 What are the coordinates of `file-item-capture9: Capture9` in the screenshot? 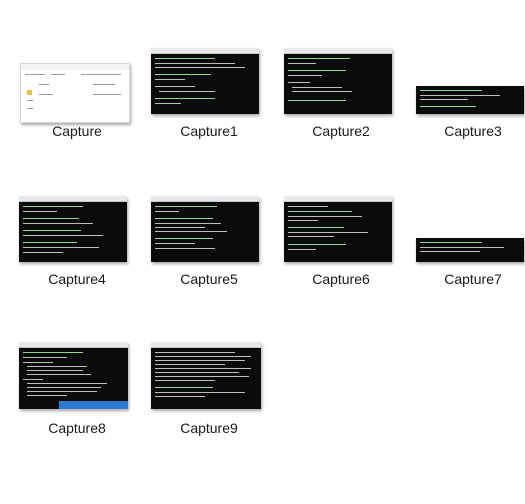 It's located at (209, 412).